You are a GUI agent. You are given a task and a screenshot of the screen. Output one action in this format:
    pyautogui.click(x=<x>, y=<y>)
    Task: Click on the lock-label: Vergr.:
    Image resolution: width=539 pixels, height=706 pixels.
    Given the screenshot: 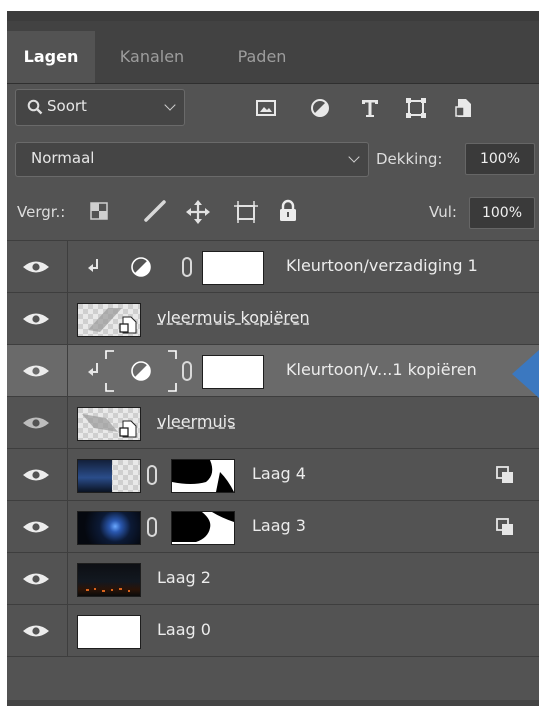 What is the action you would take?
    pyautogui.click(x=41, y=212)
    